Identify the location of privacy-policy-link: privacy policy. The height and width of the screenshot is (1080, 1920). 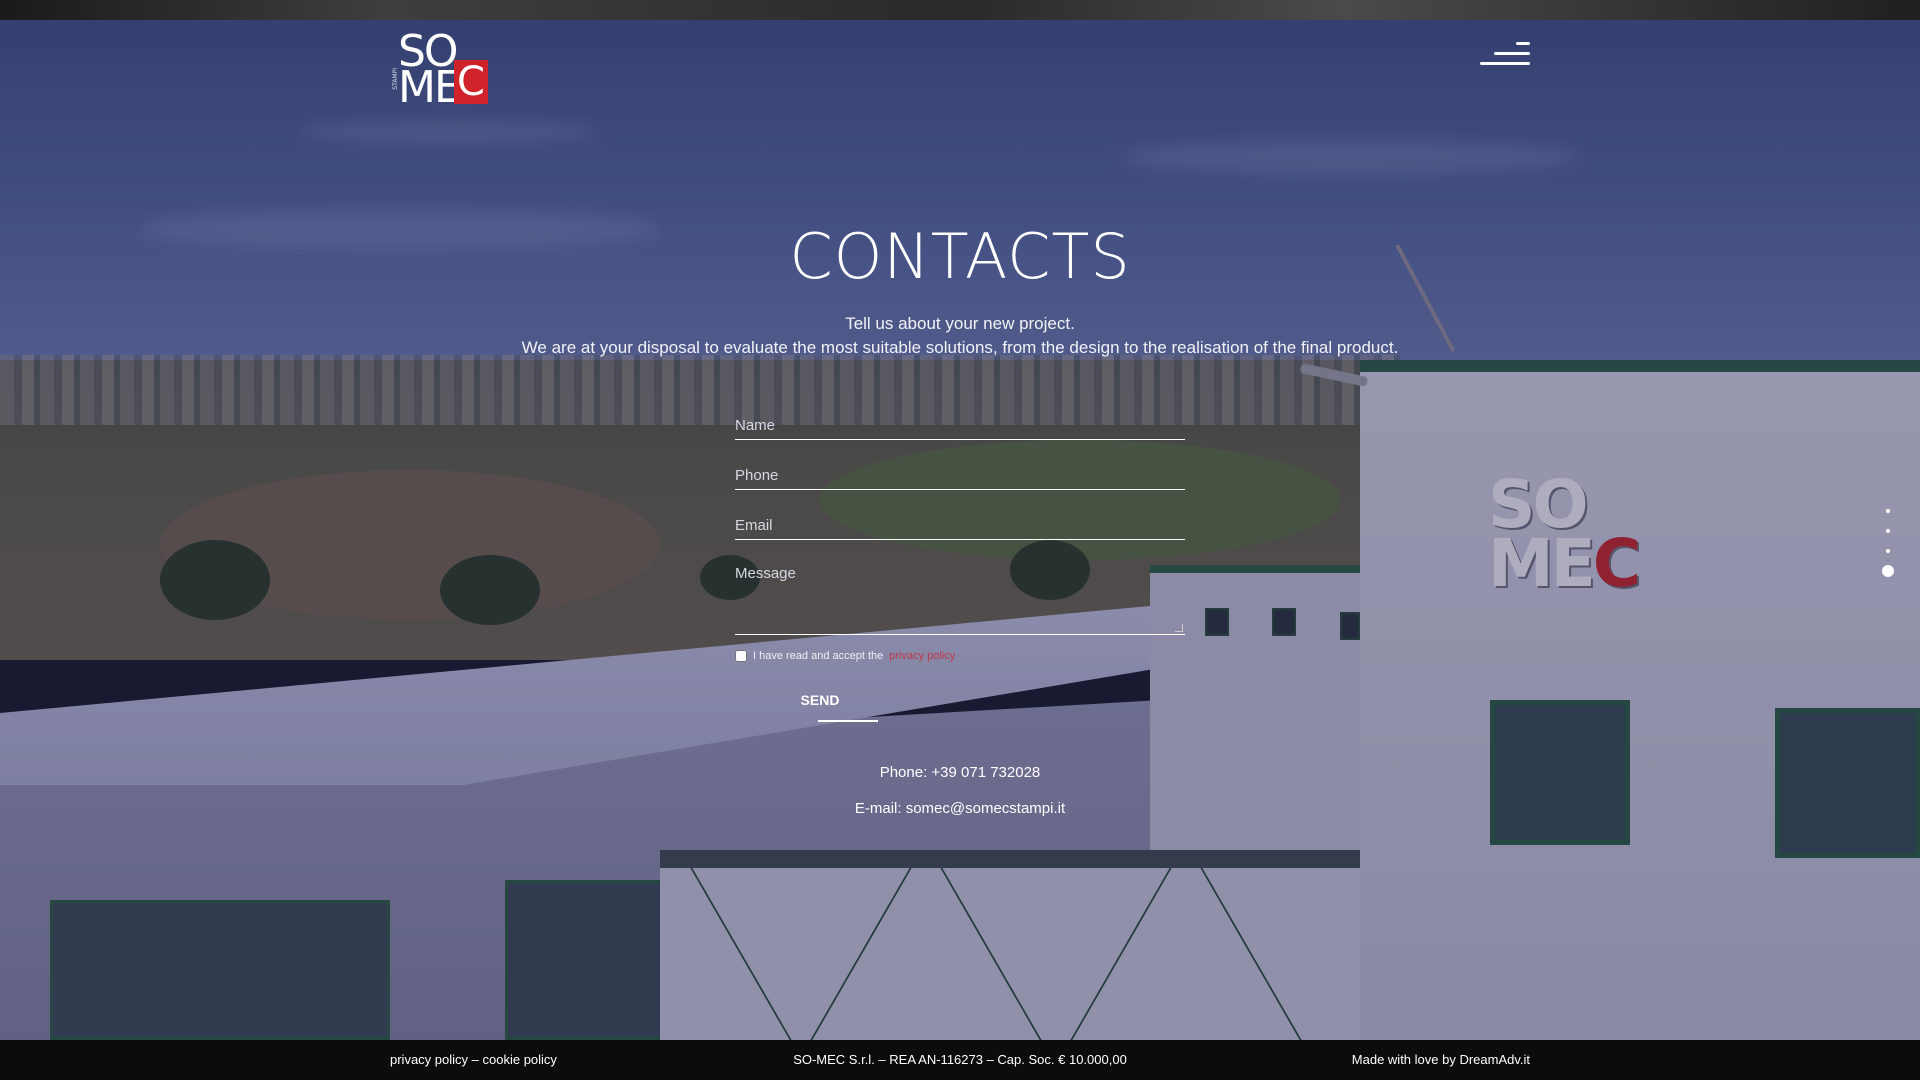
(922, 656).